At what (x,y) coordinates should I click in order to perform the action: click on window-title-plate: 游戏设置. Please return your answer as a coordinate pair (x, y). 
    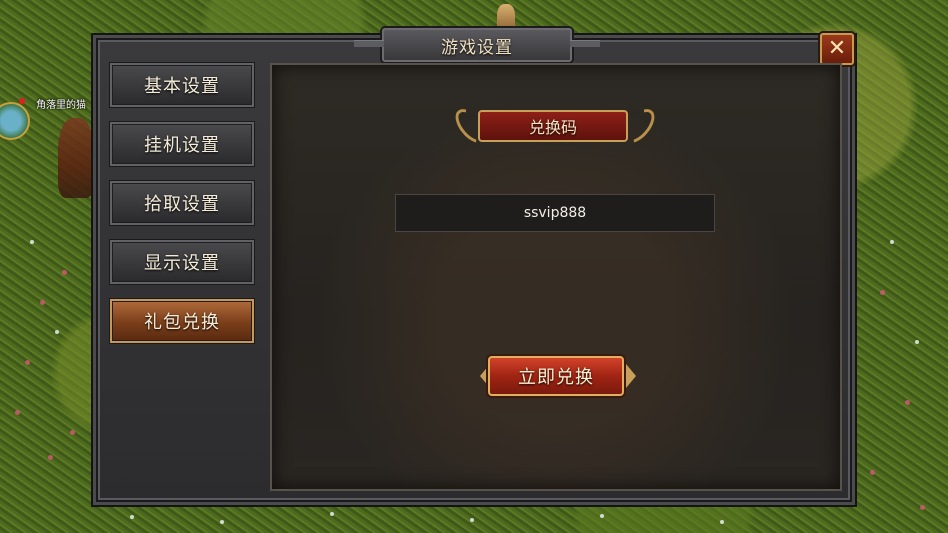
    Looking at the image, I should click on (477, 45).